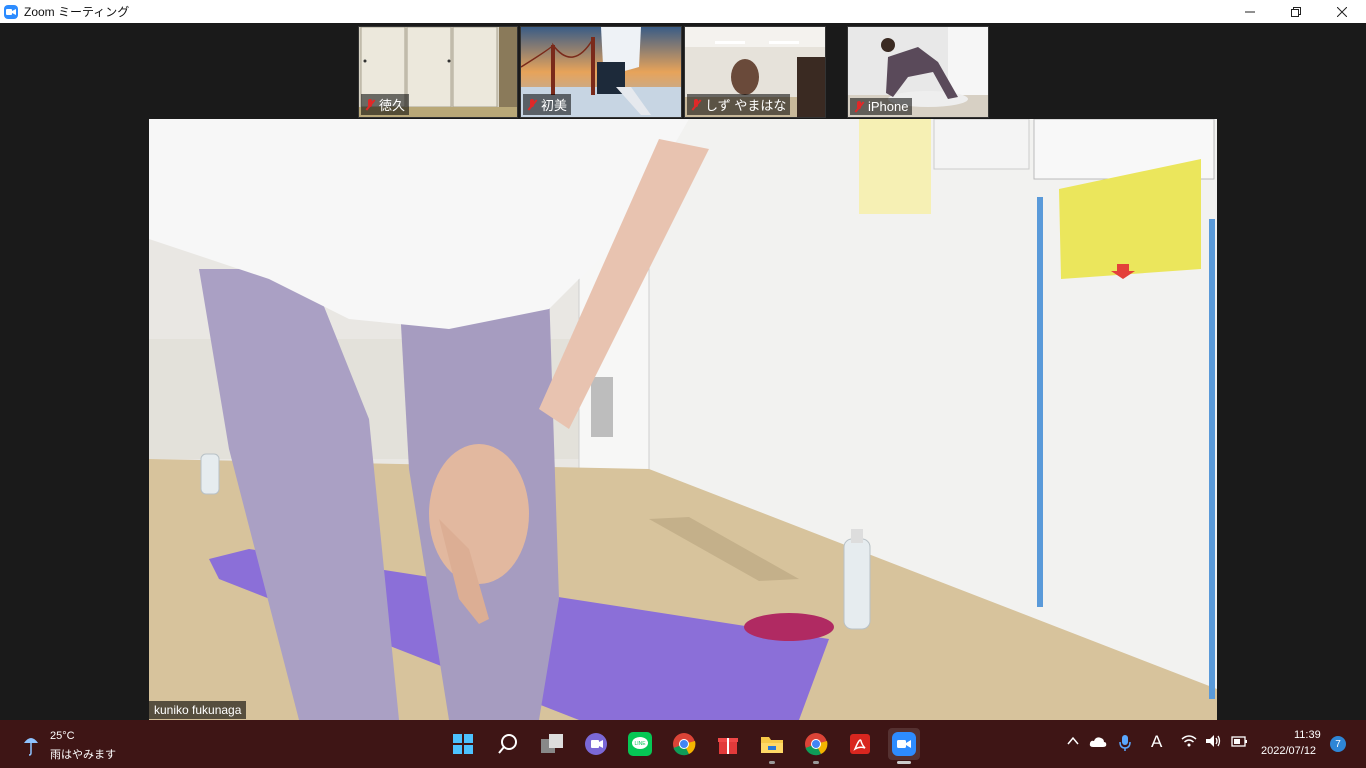 The width and height of the screenshot is (1366, 768). Describe the element at coordinates (31, 747) in the screenshot. I see `umbrella-icon` at that location.